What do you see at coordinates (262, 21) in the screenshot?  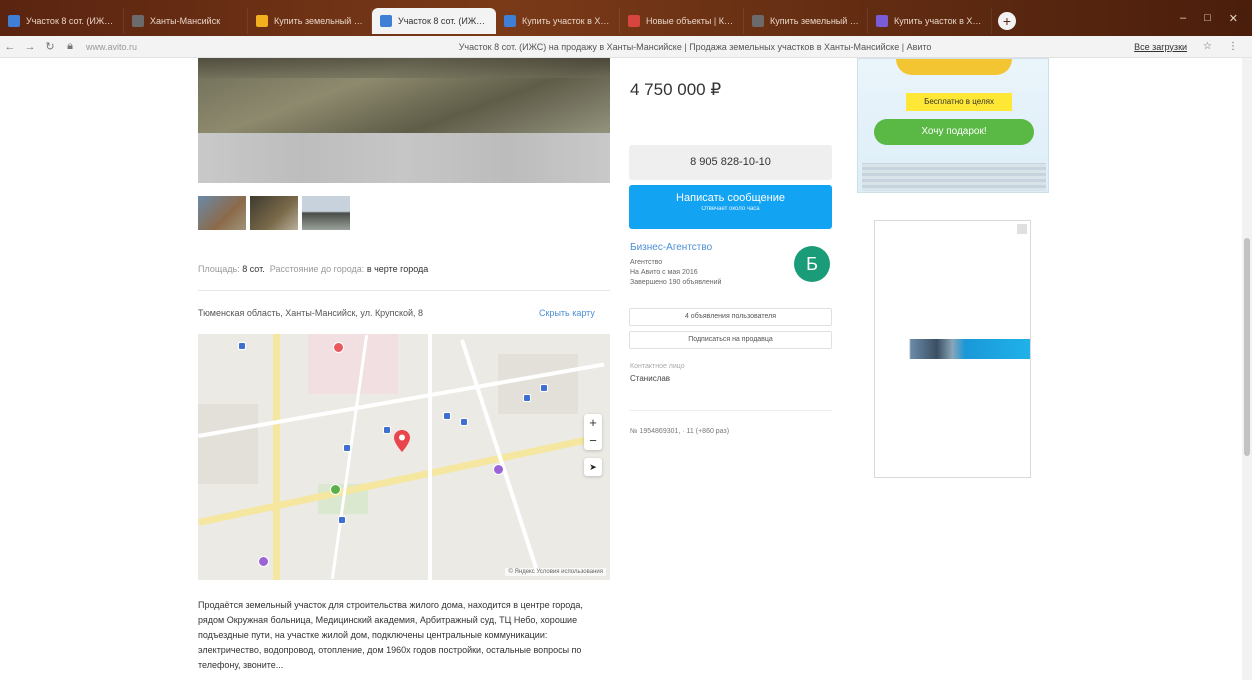 I see `search-icon` at bounding box center [262, 21].